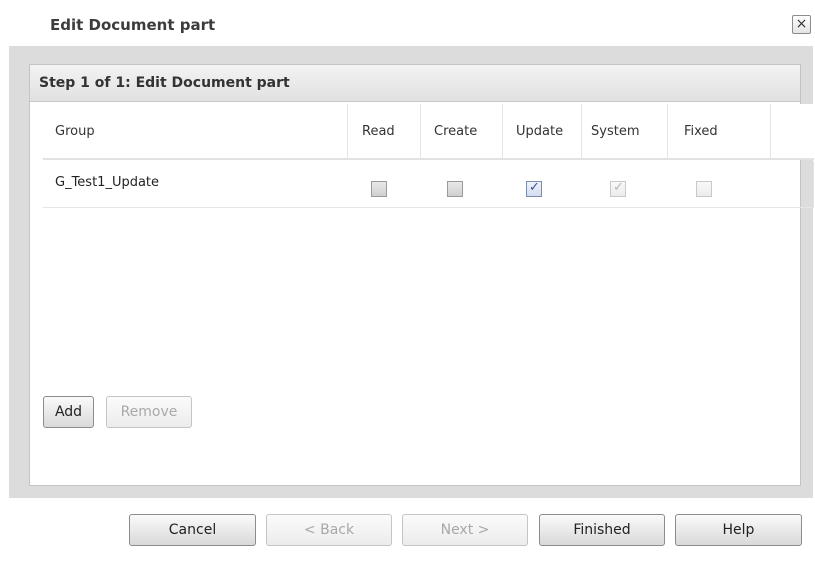 The width and height of the screenshot is (815, 569). Describe the element at coordinates (534, 188) in the screenshot. I see `update-checkbox` at that location.